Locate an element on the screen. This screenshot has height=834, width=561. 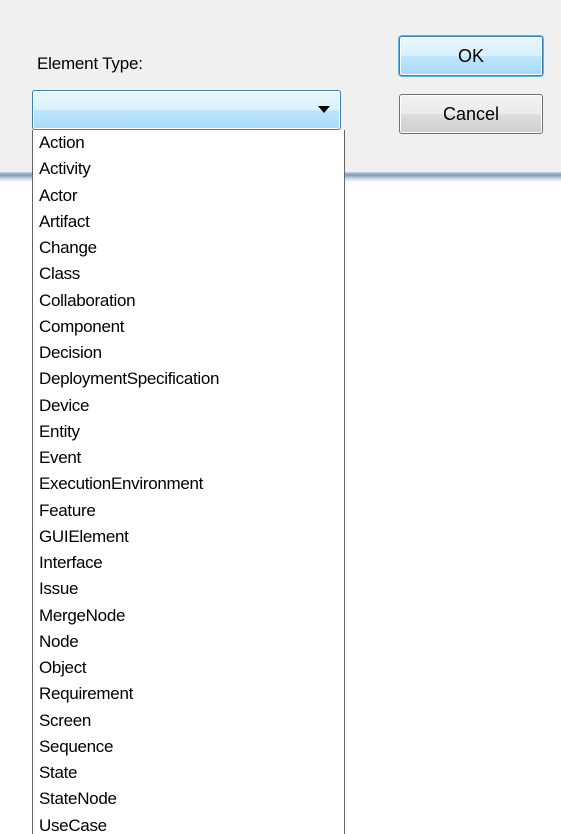
dropdown-option: Device is located at coordinates (188, 406).